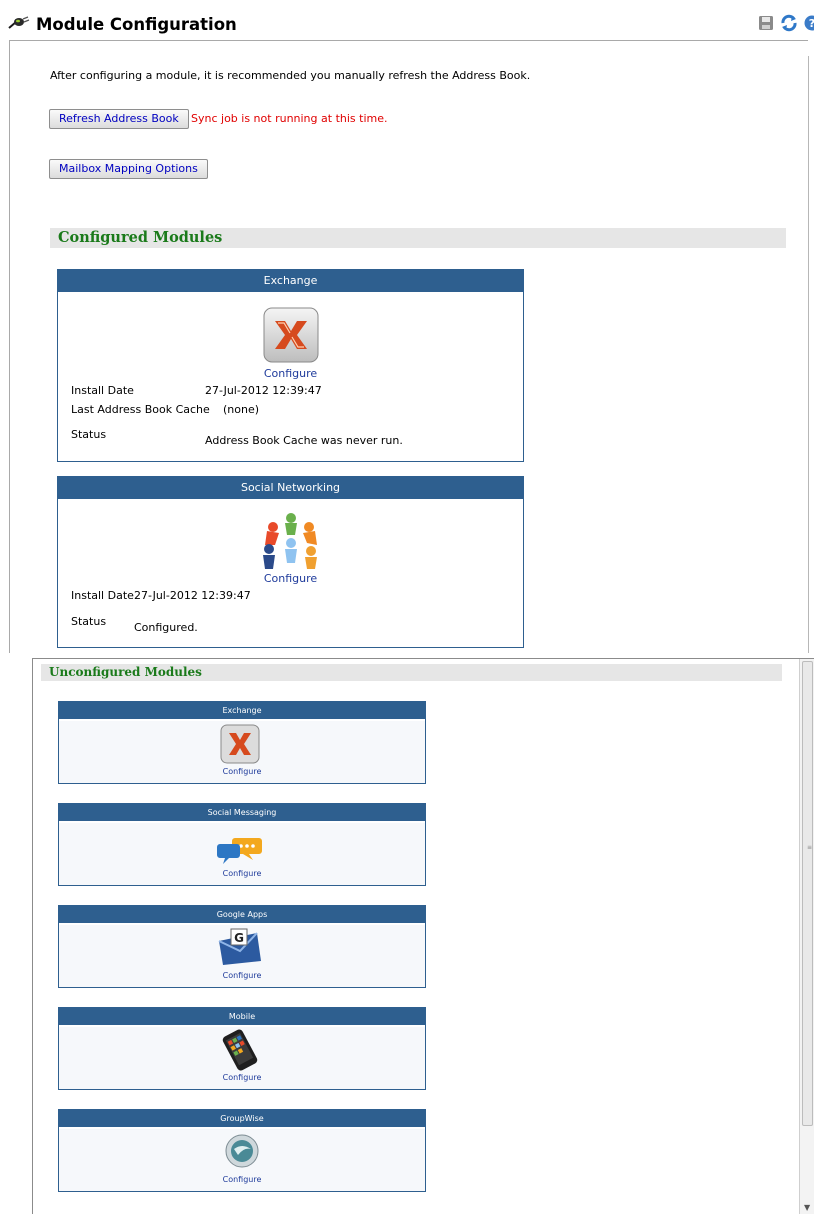 The image size is (814, 1214). I want to click on mailbox-mapping-options-button: Mailbox Mapping Options, so click(128, 169).